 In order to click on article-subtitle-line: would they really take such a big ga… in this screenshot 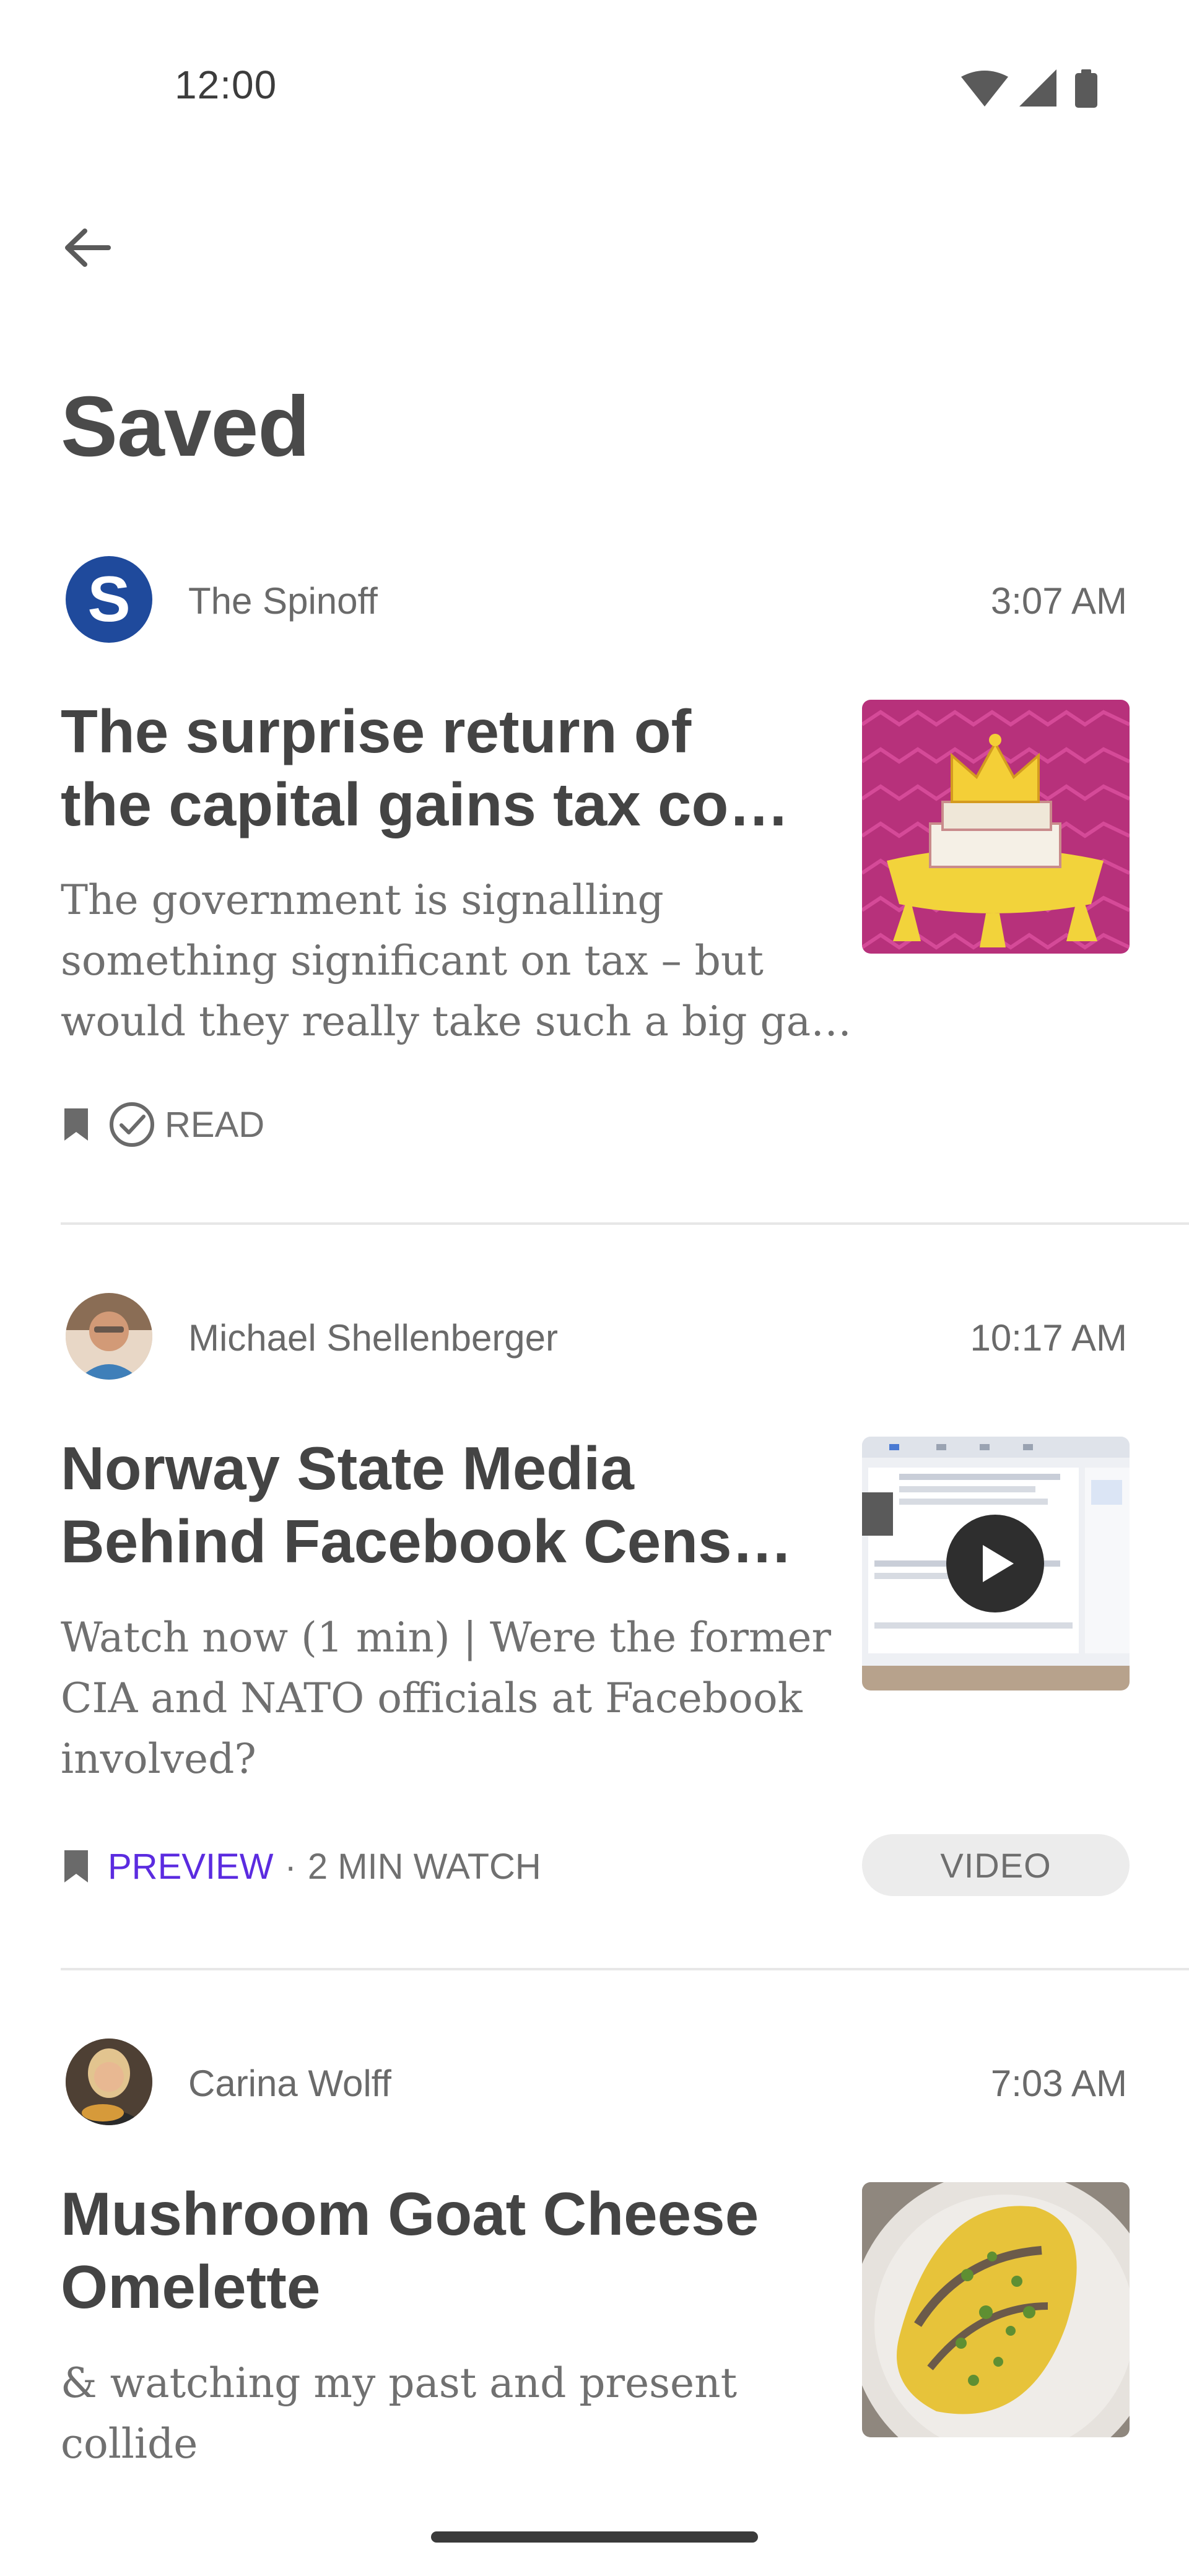, I will do `click(456, 1021)`.